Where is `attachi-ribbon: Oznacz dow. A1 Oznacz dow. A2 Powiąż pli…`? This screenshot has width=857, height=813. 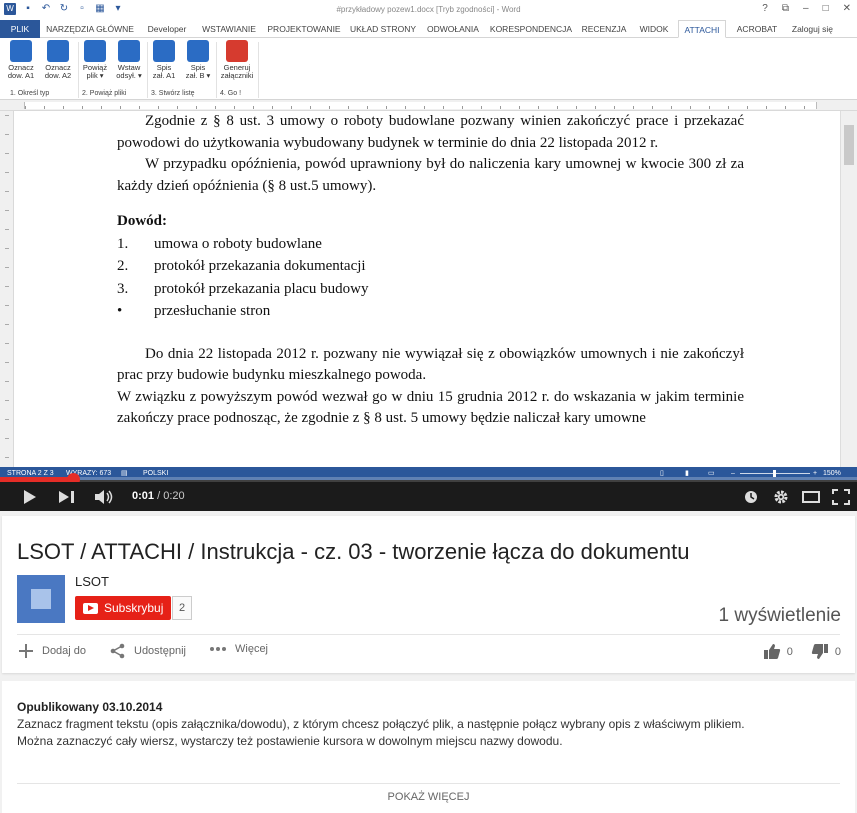 attachi-ribbon: Oznacz dow. A1 Oznacz dow. A2 Powiąż pli… is located at coordinates (428, 69).